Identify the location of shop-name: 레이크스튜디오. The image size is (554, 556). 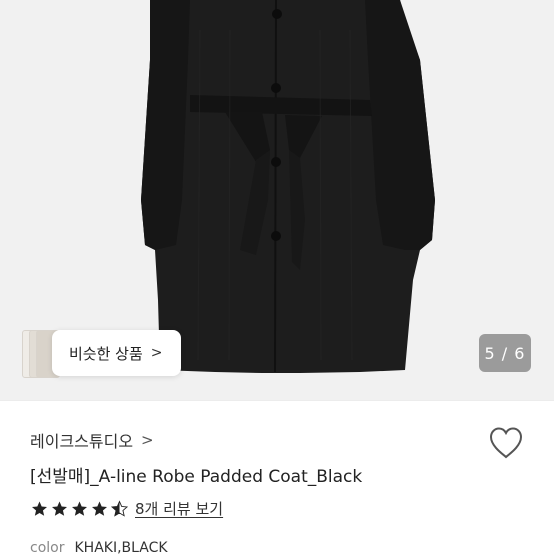
(82, 441).